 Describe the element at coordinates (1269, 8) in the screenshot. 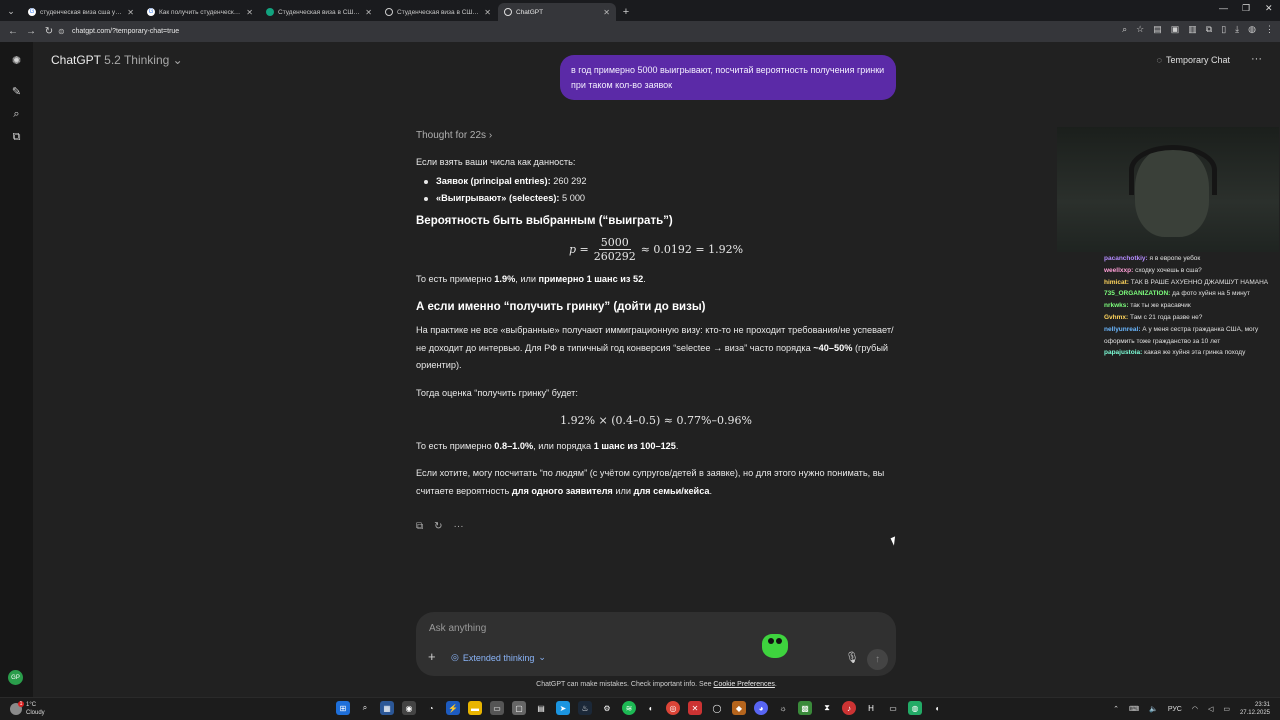

I see `close-window-icon: ✕` at that location.